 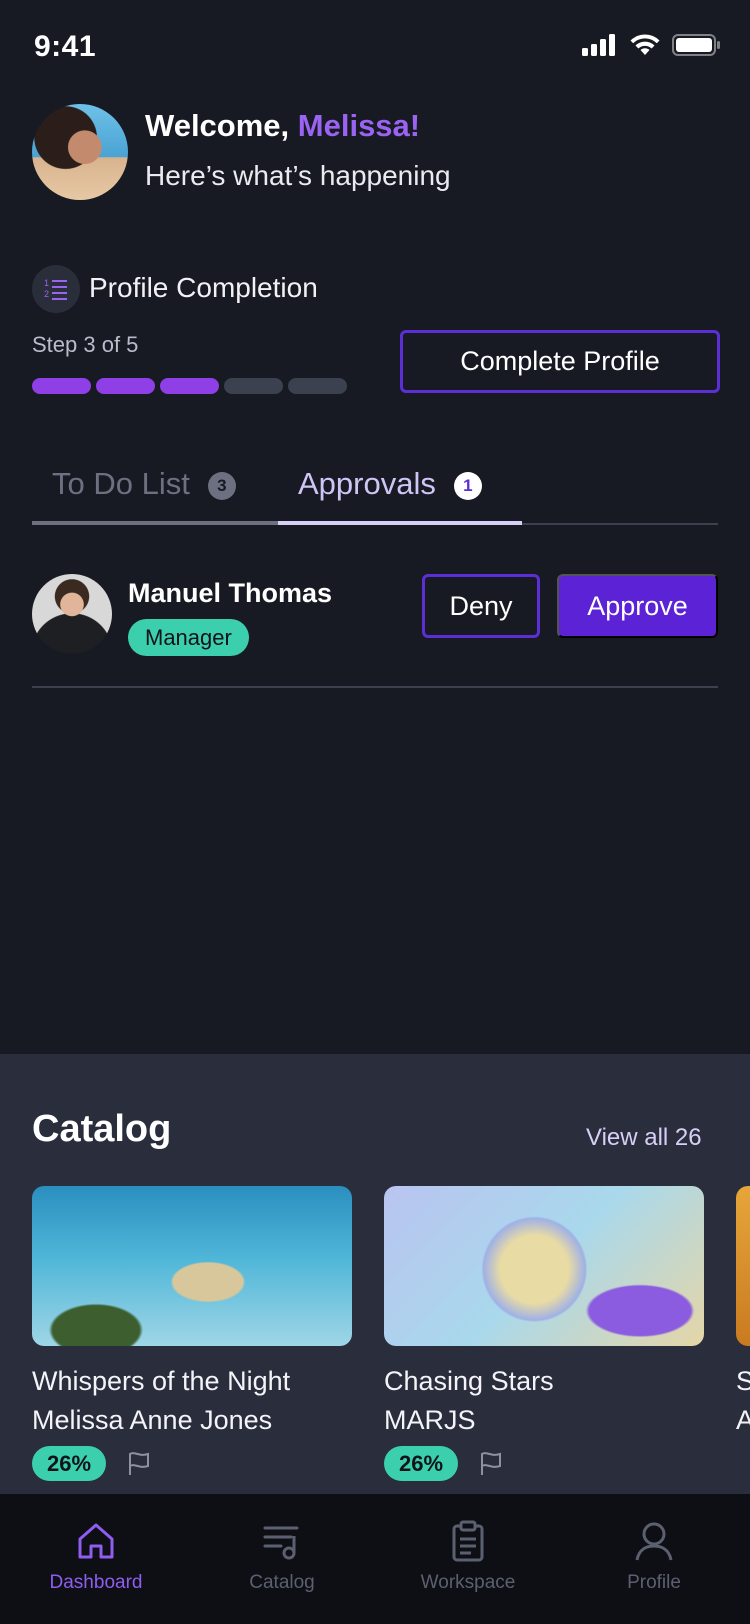 I want to click on clipboard-icon, so click(x=468, y=1541).